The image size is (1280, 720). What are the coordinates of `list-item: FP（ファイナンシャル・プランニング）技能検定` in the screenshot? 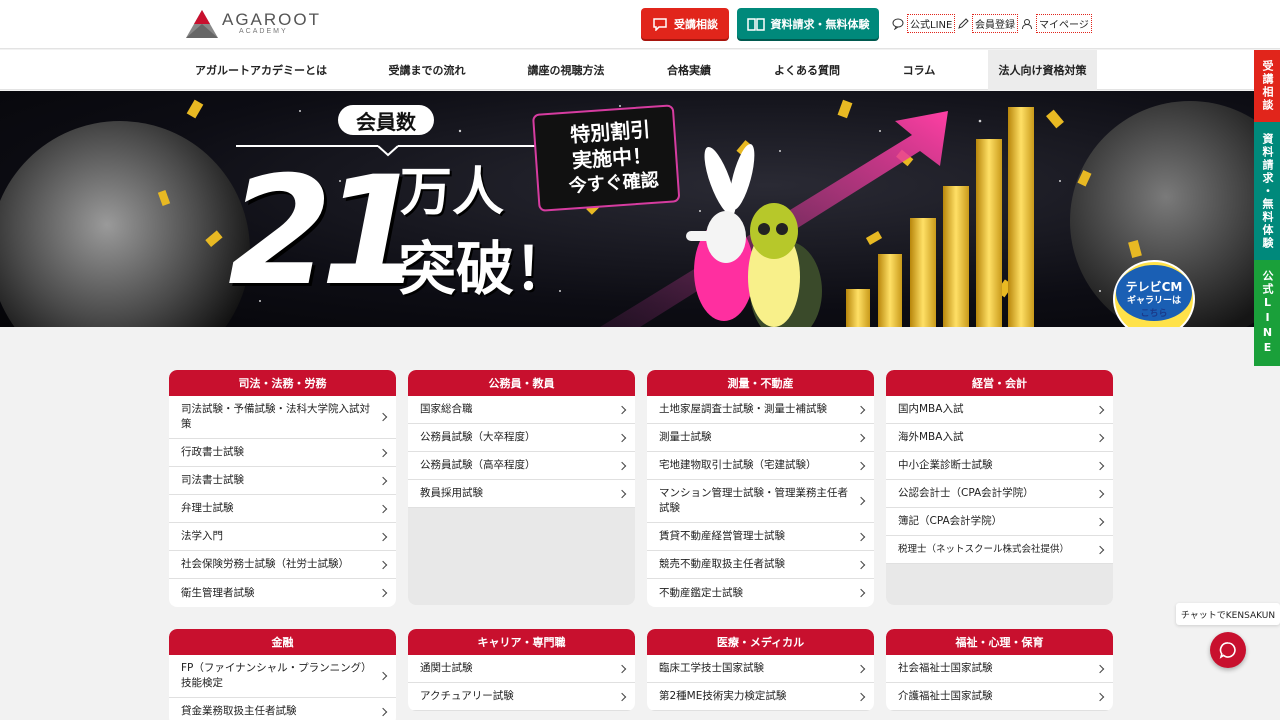 It's located at (282, 676).